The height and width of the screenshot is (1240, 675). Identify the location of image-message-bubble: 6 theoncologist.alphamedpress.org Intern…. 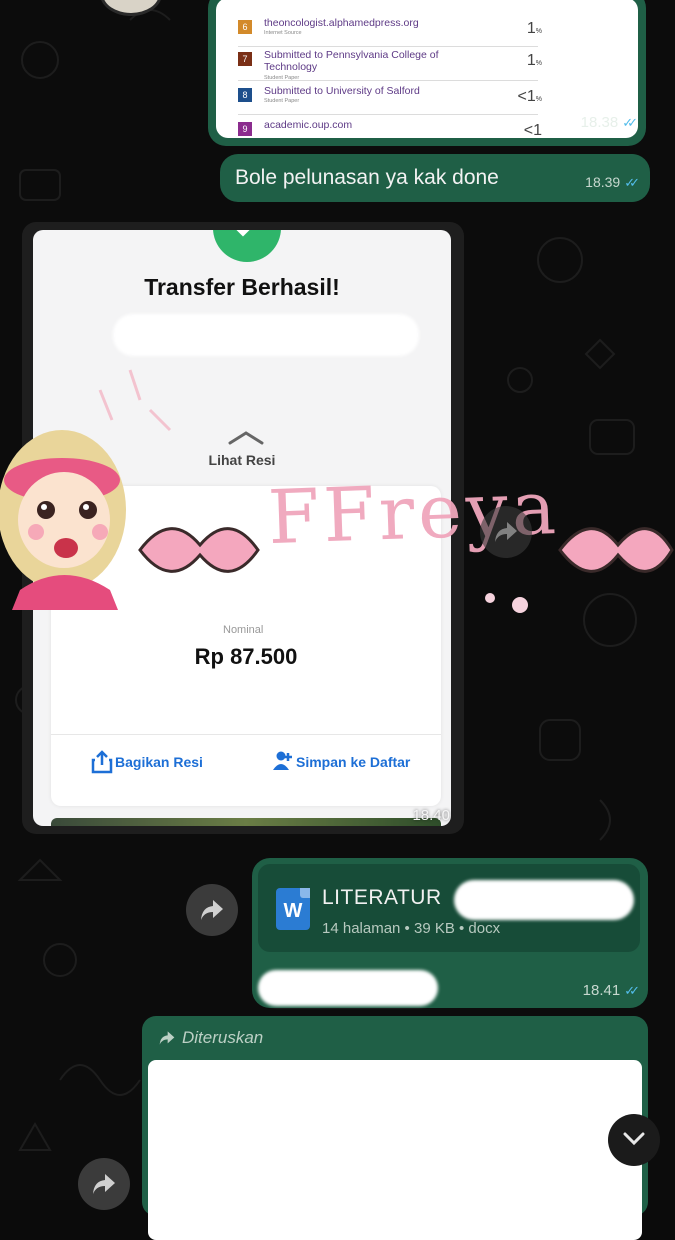
(427, 73).